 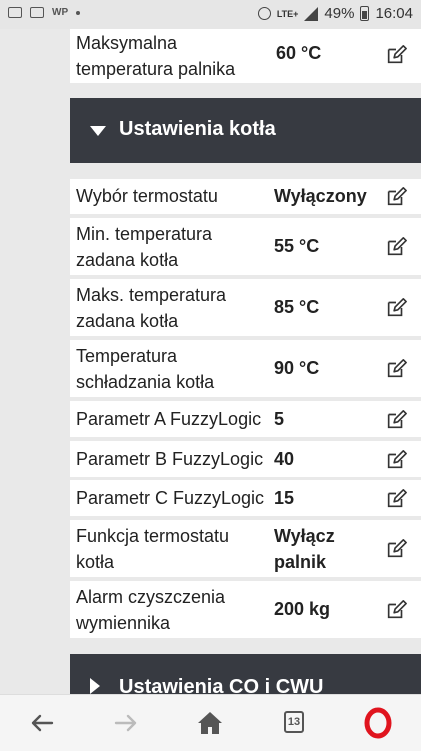 What do you see at coordinates (153, 549) in the screenshot?
I see `setting-label: Funkcja termostatu kotła` at bounding box center [153, 549].